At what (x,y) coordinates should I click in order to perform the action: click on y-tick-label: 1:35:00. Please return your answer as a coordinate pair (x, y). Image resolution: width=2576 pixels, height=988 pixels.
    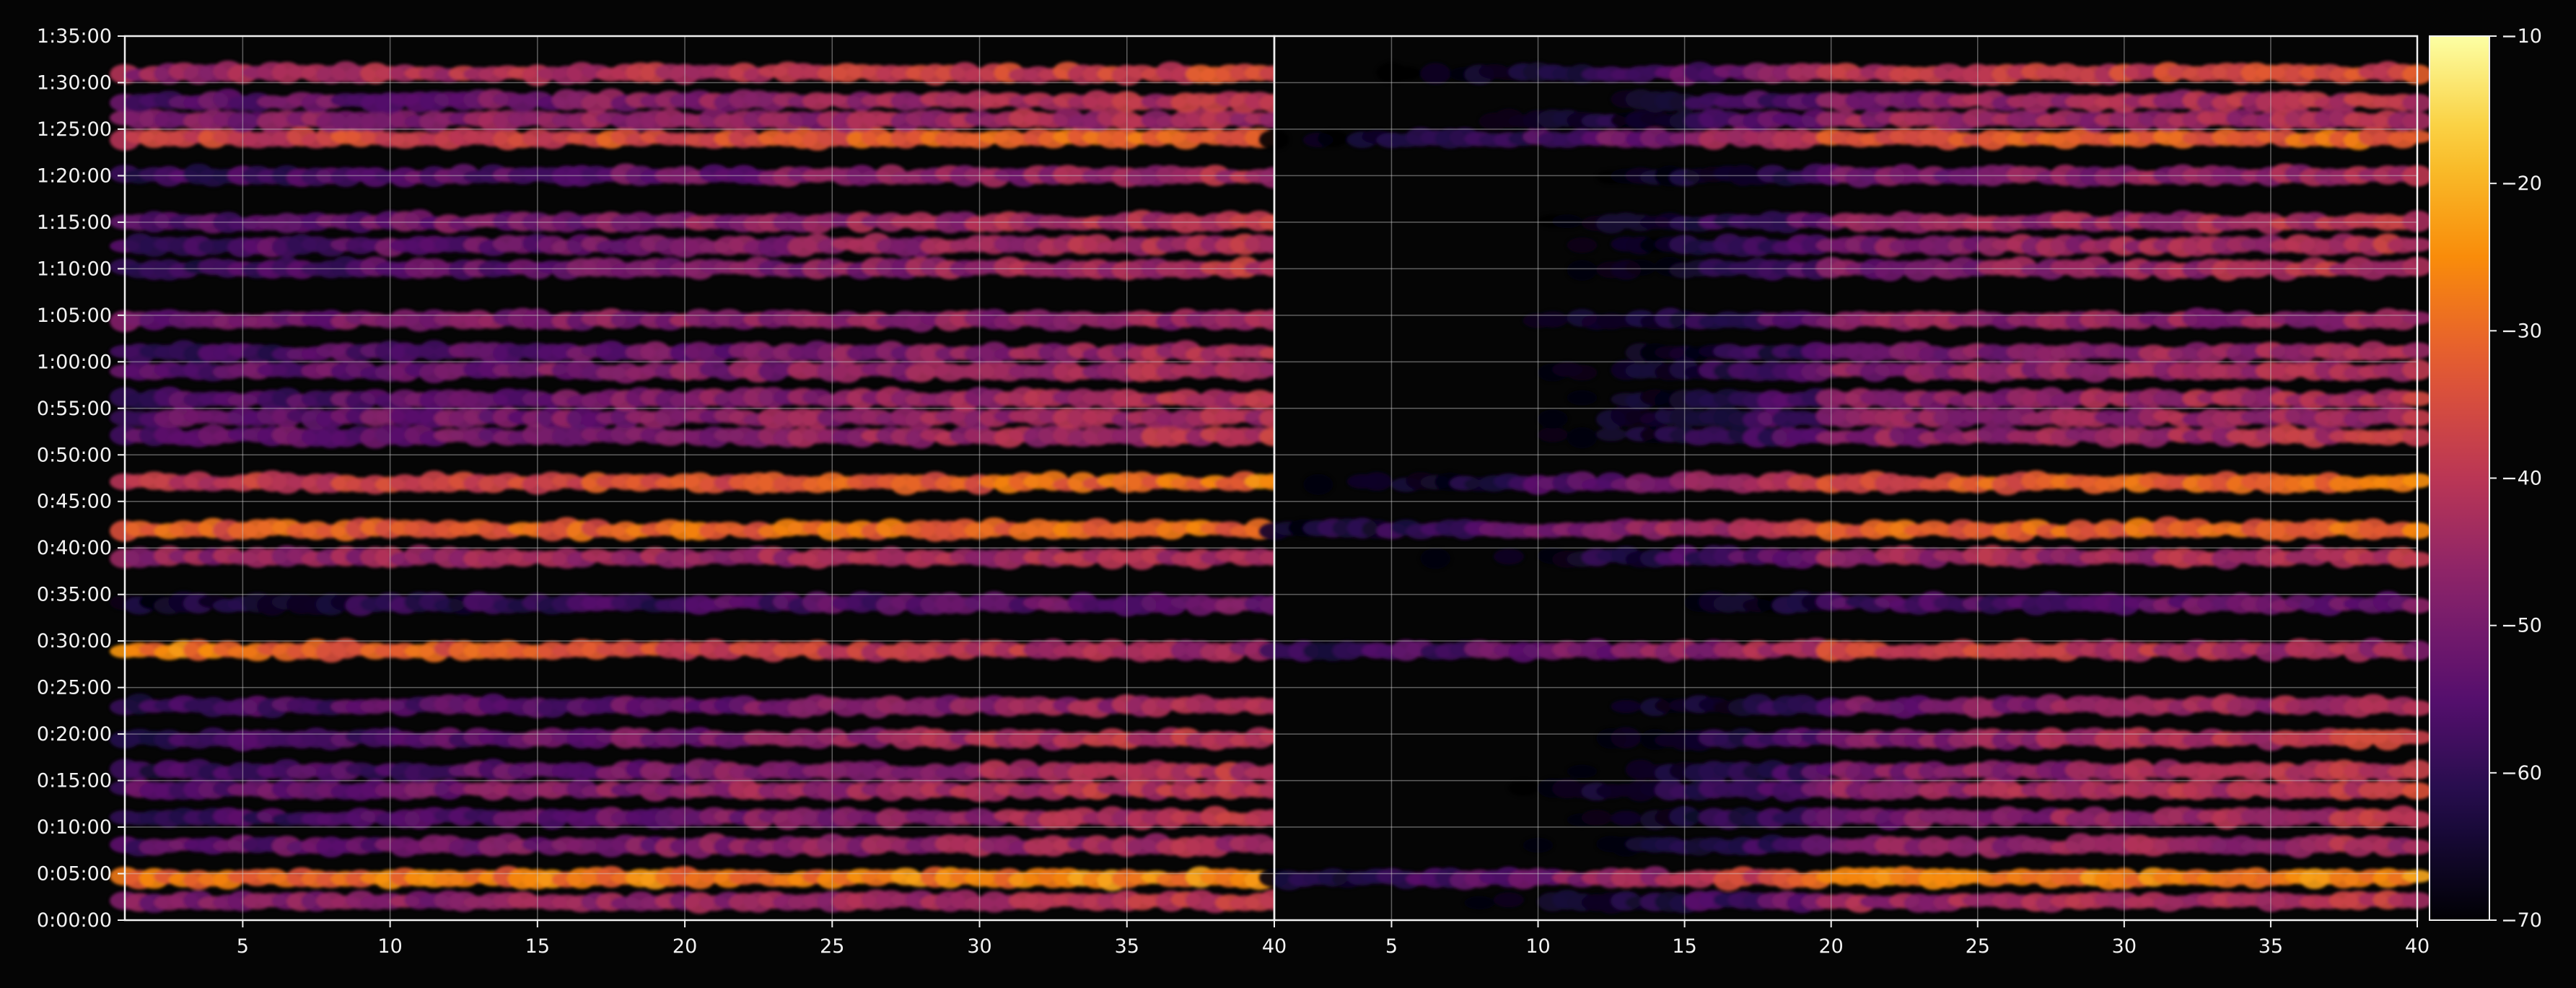
    Looking at the image, I should click on (74, 36).